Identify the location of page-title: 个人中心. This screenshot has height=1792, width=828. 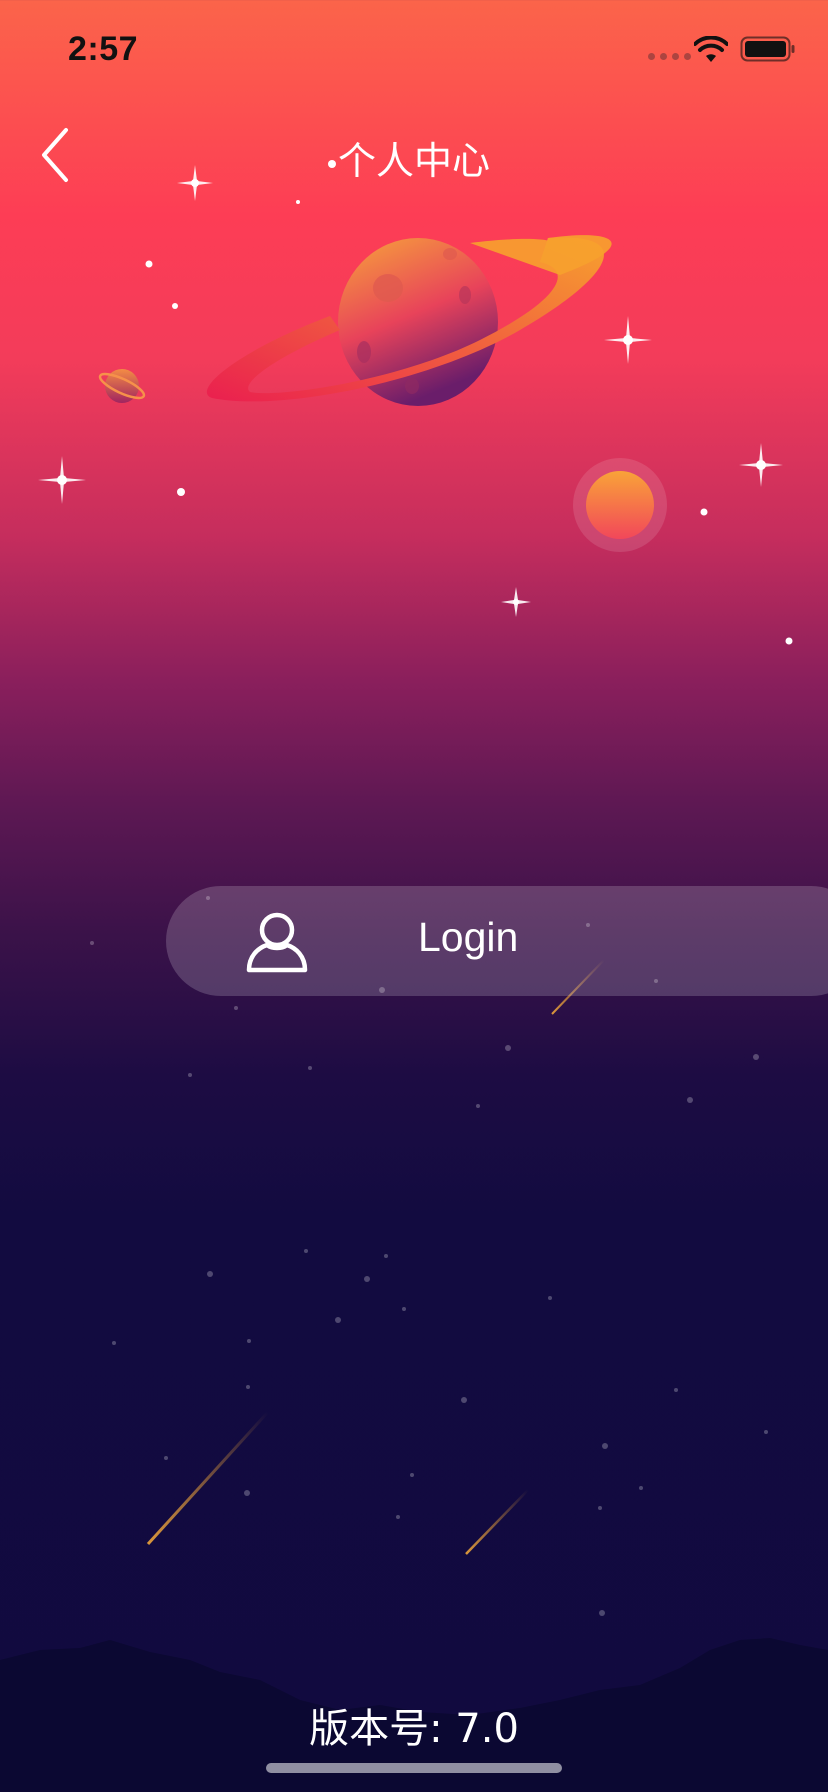
(413, 161).